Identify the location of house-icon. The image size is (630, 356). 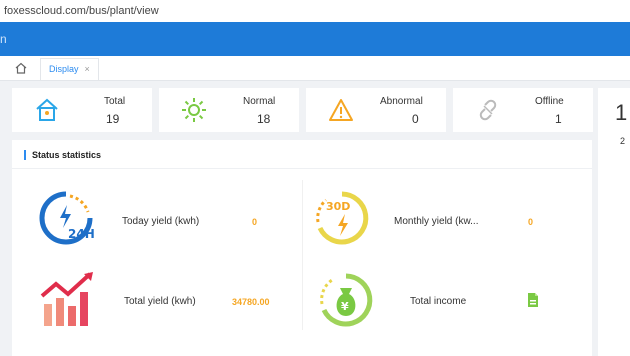
(47, 109).